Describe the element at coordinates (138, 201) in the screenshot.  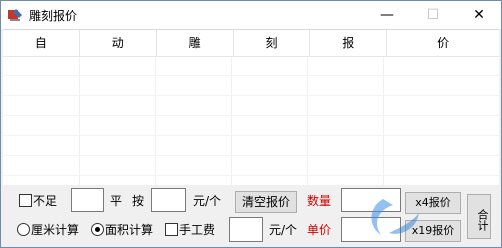
I see `by-label: 按` at that location.